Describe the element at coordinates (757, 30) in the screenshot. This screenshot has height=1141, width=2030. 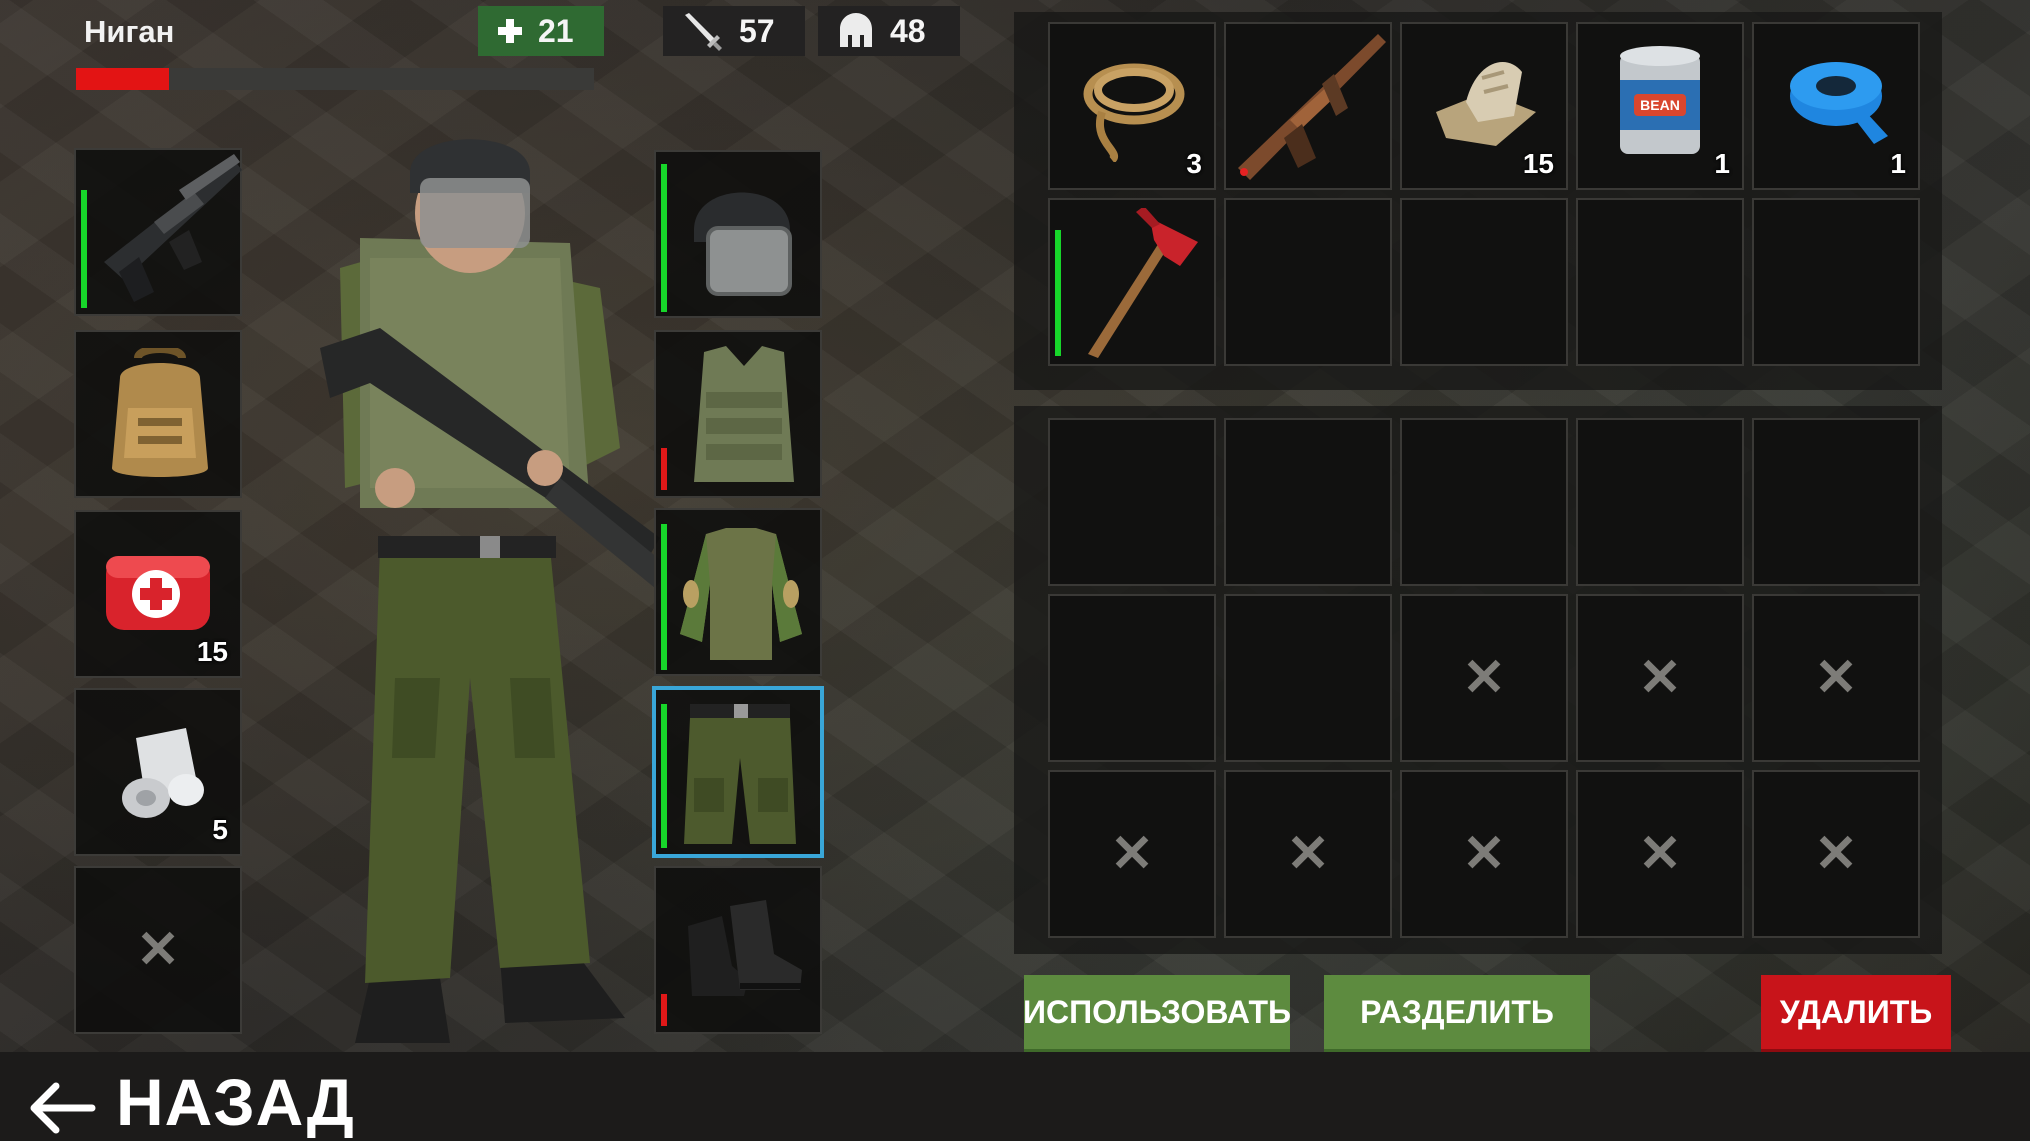
I see `attack-value: 57` at that location.